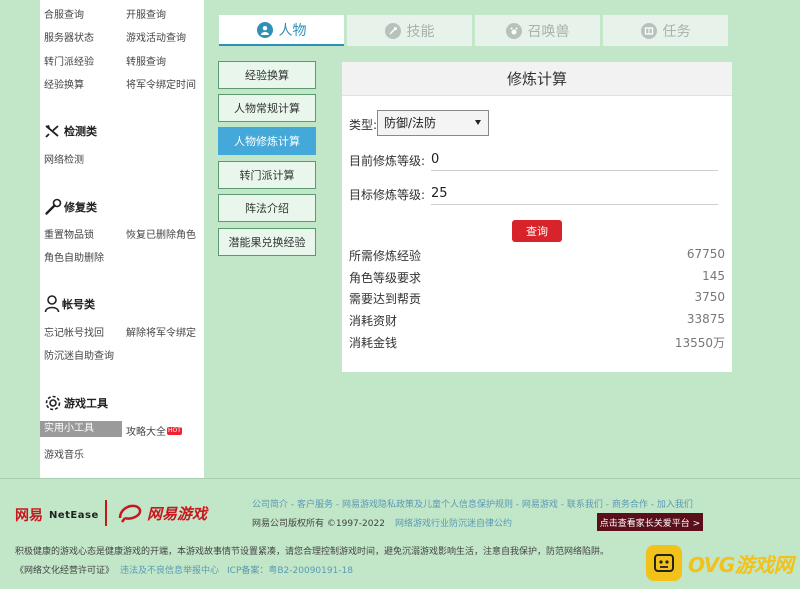 Image resolution: width=800 pixels, height=589 pixels. What do you see at coordinates (290, 569) in the screenshot?
I see `icp-link: ICP备案：粤B2-20090191-18` at bounding box center [290, 569].